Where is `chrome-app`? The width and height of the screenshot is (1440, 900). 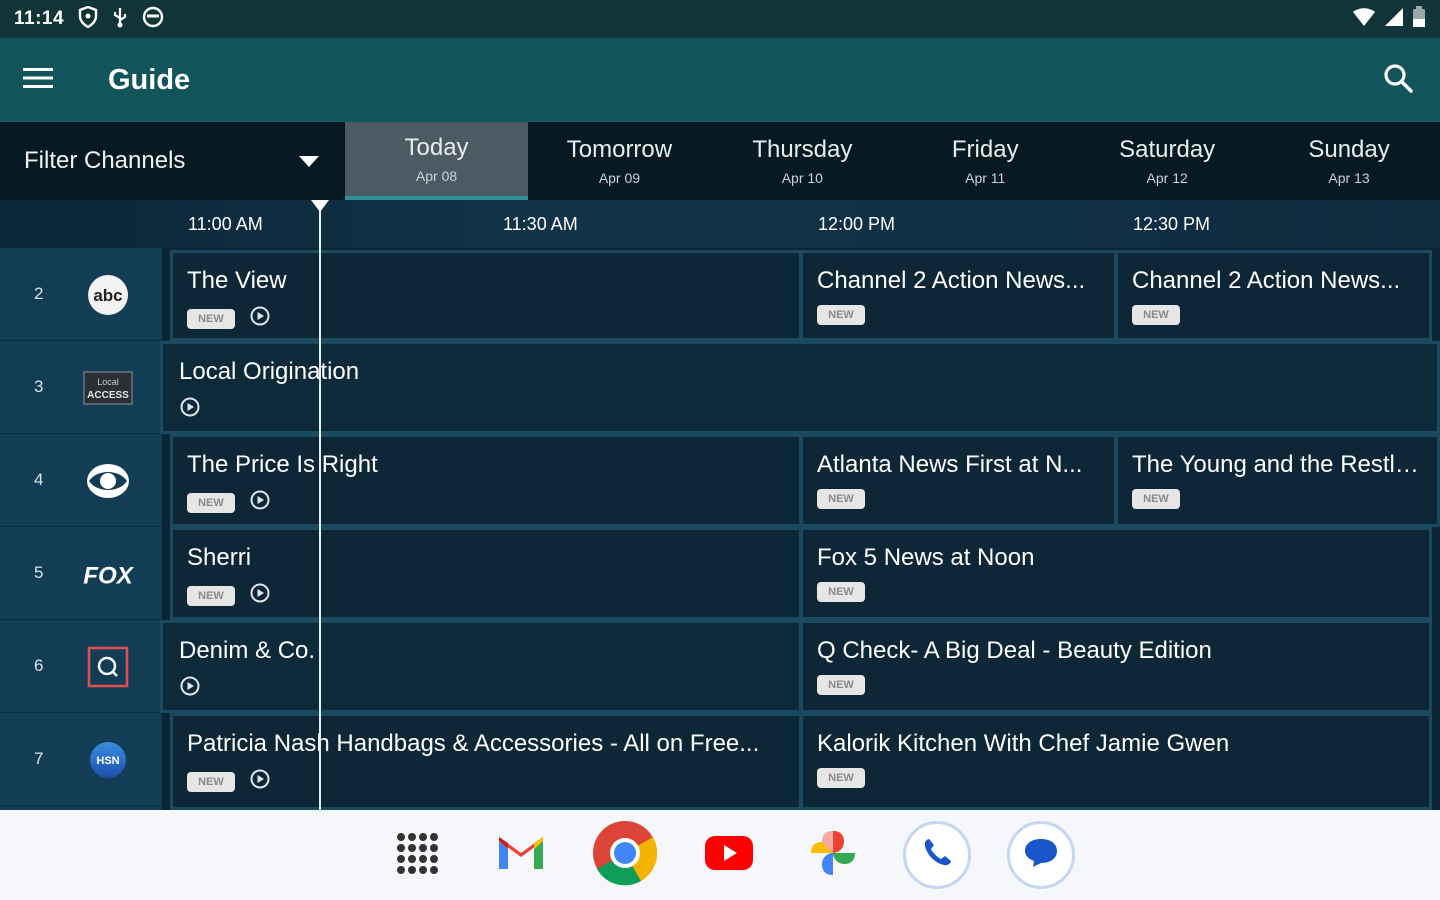
chrome-app is located at coordinates (625, 855).